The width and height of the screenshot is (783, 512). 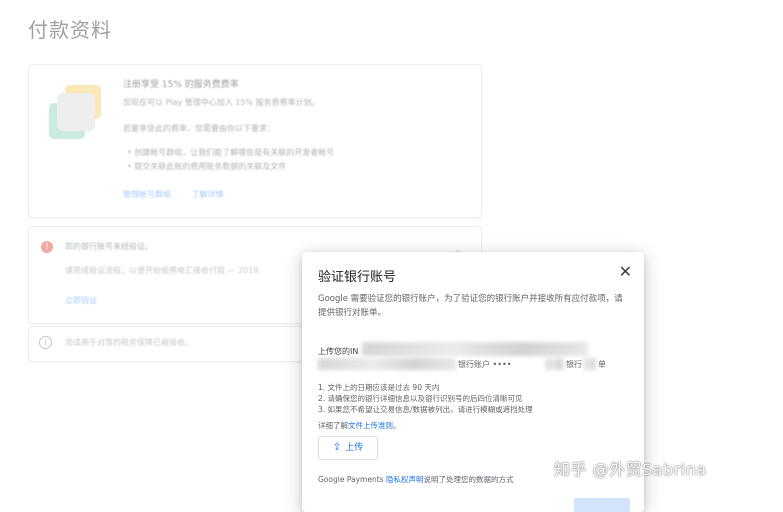 What do you see at coordinates (234, 152) in the screenshot?
I see `bullet-text: 创建帐号群组，让我们能了解哪些是有关联的开发者帐号` at bounding box center [234, 152].